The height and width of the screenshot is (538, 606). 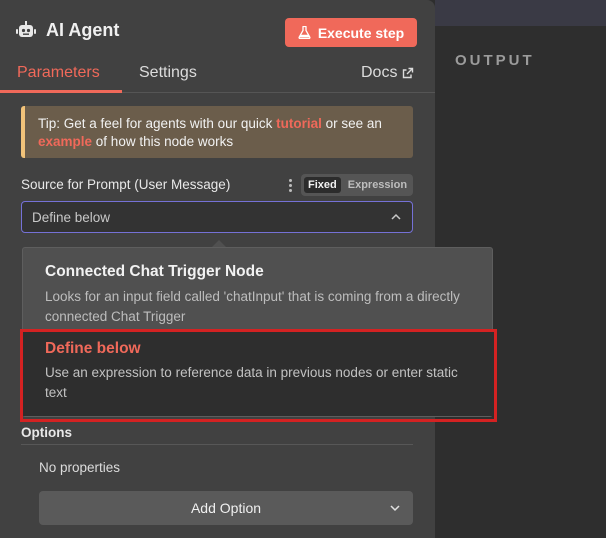 What do you see at coordinates (217, 444) in the screenshot?
I see `options-divider` at bounding box center [217, 444].